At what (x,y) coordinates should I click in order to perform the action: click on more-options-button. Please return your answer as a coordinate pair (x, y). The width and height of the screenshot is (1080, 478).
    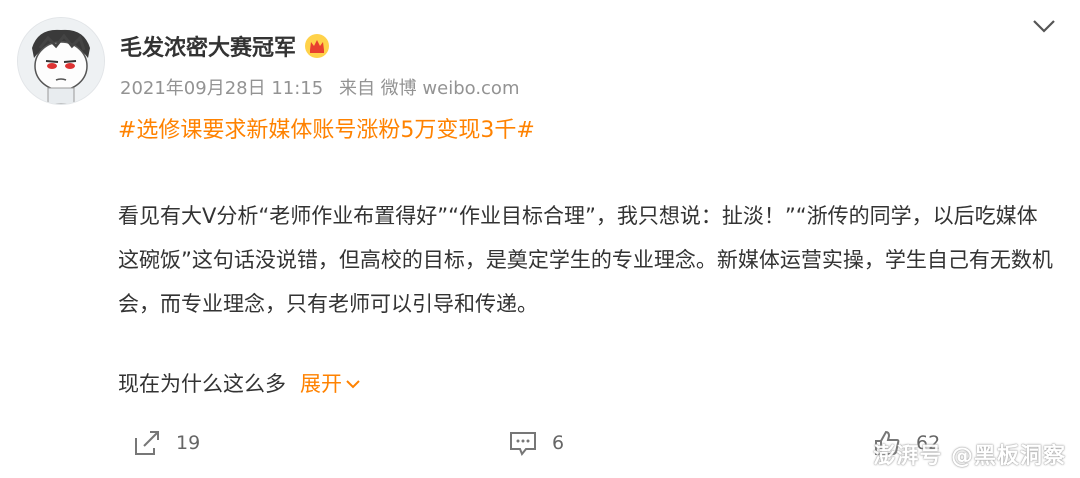
    Looking at the image, I should click on (1044, 26).